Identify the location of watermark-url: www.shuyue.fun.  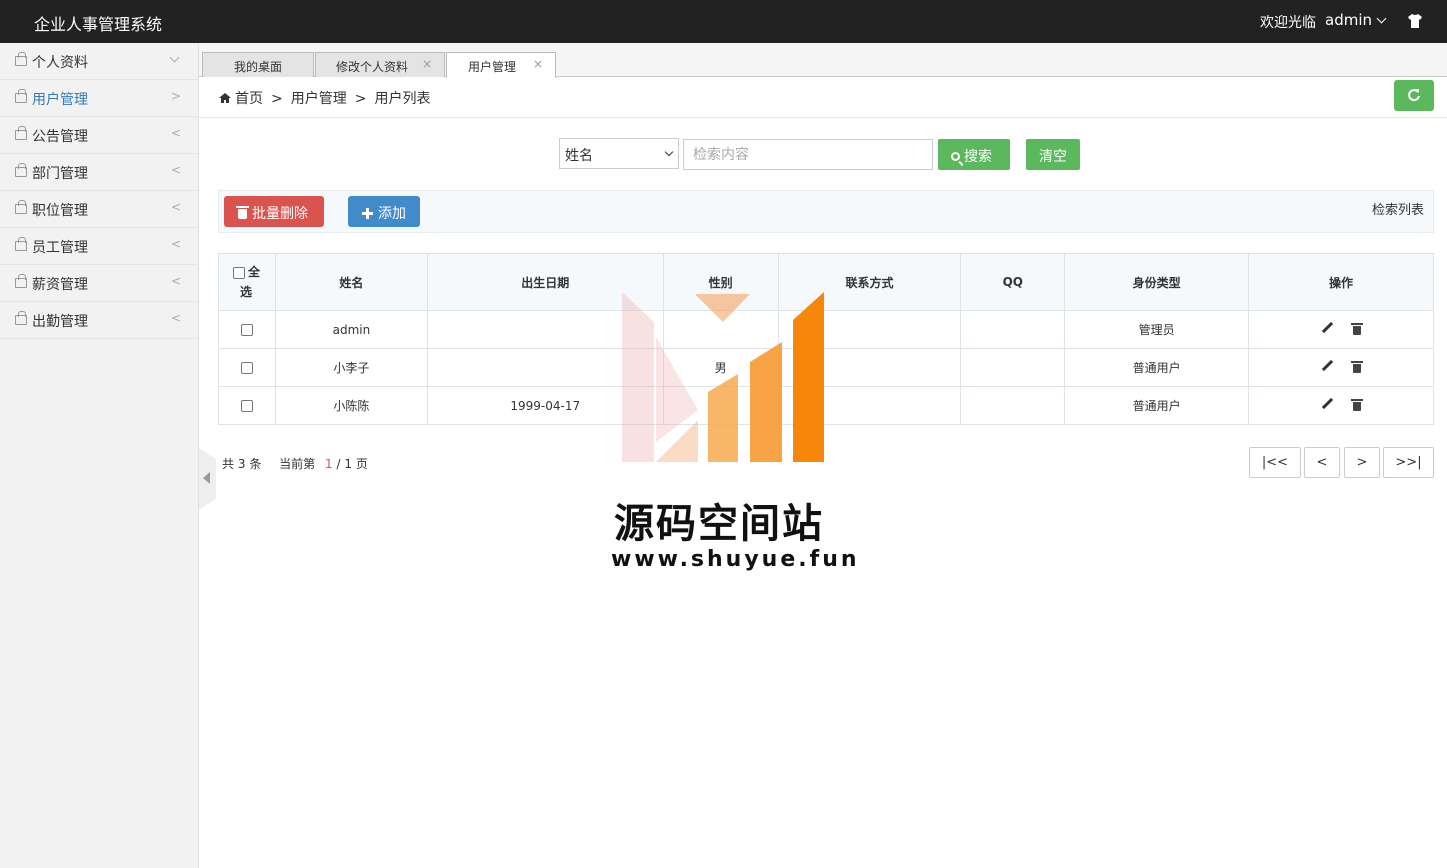
(735, 559).